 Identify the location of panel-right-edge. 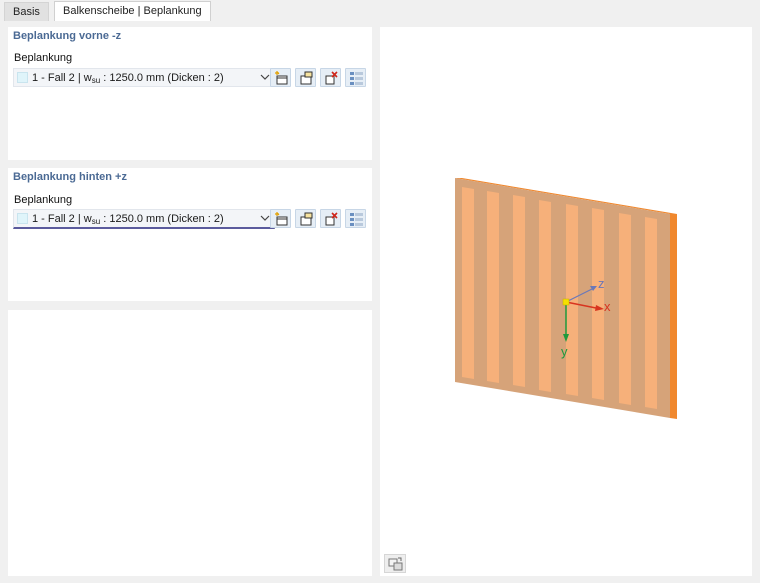
(673, 316).